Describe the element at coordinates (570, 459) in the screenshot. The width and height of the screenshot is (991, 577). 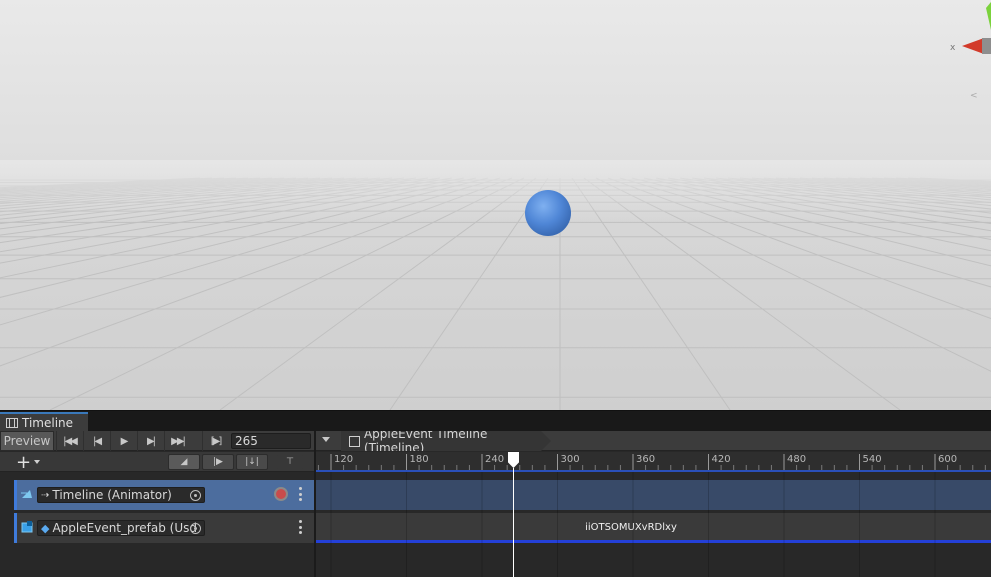
I see `ruler-tick-label: 300` at that location.